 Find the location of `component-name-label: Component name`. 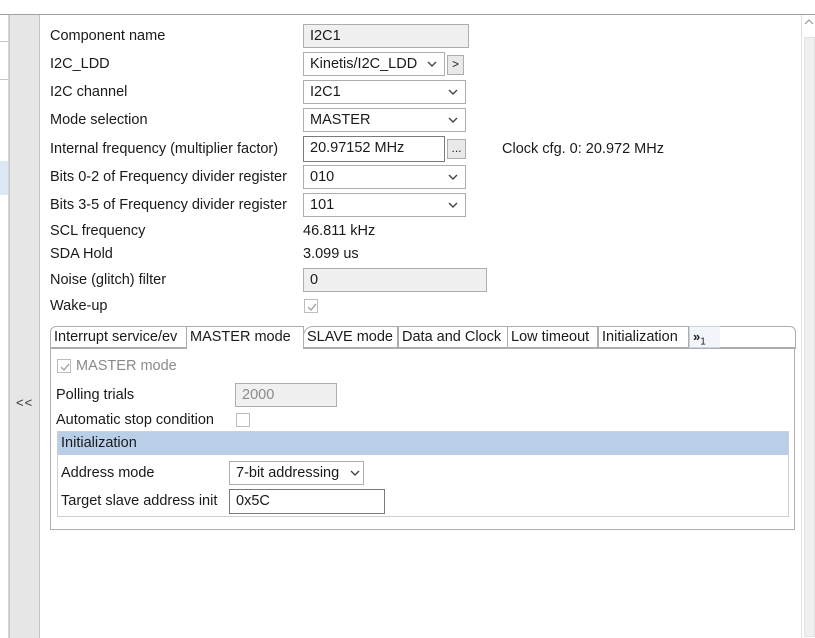

component-name-label: Component name is located at coordinates (108, 36).